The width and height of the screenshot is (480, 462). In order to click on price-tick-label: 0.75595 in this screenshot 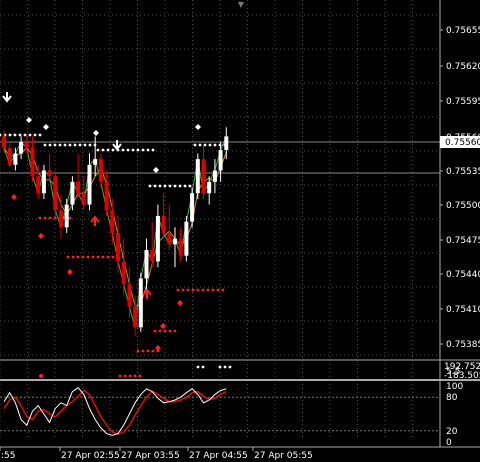, I will do `click(463, 102)`.